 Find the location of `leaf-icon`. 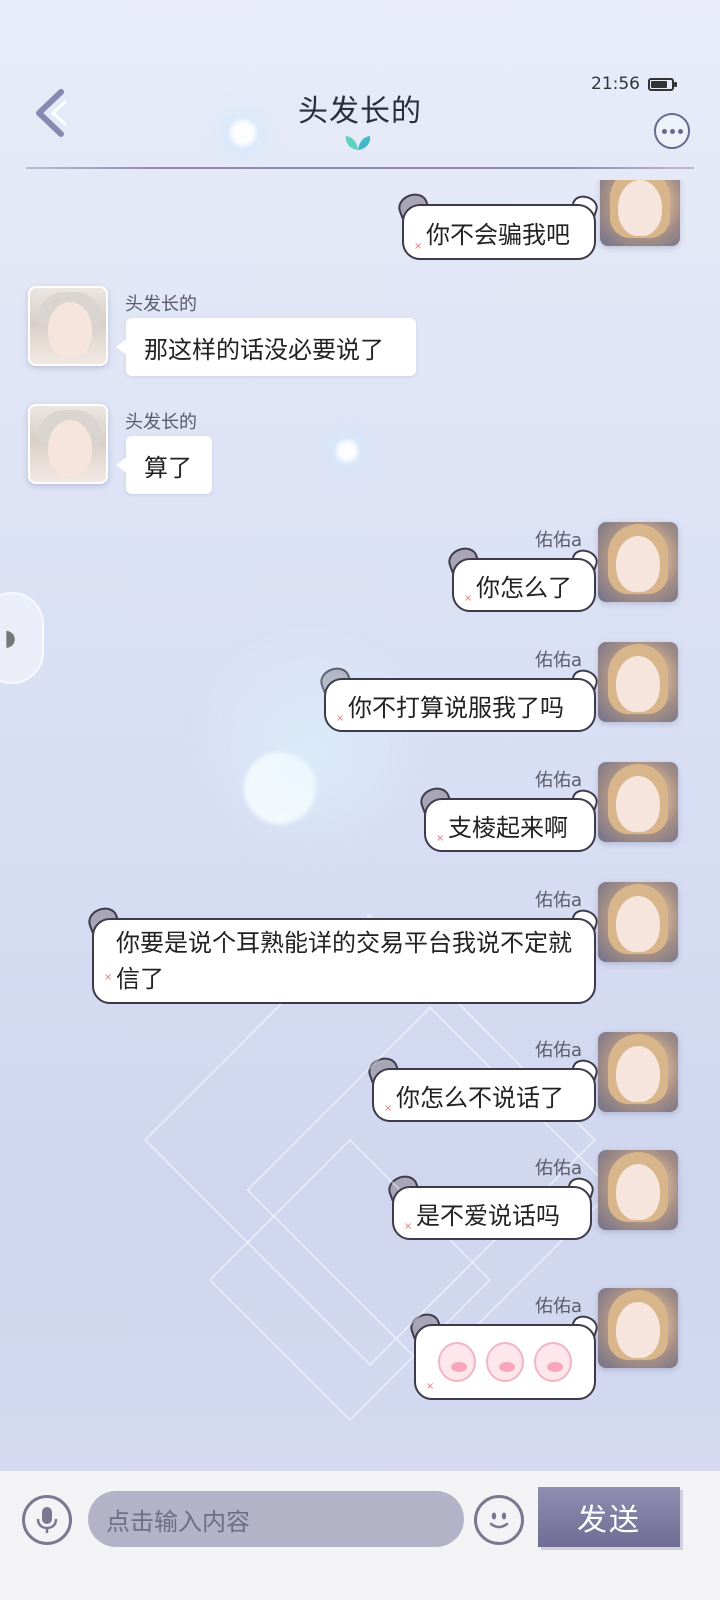

leaf-icon is located at coordinates (358, 145).